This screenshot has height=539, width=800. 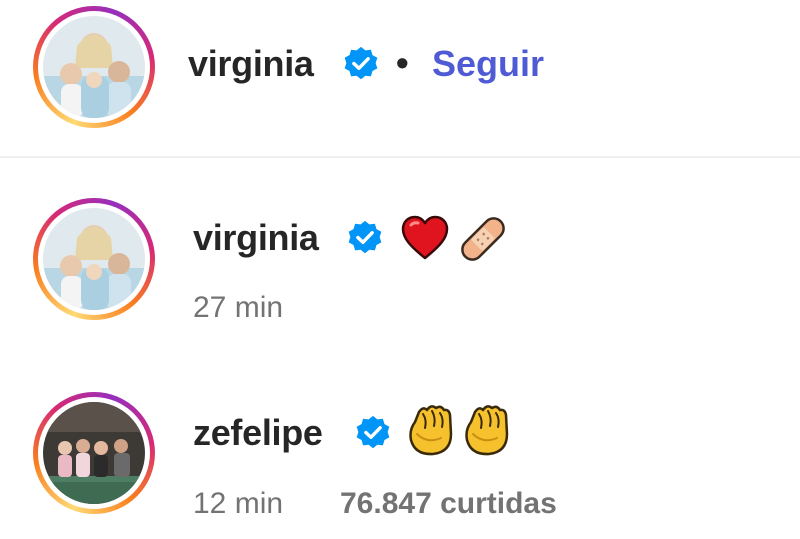 What do you see at coordinates (425, 237) in the screenshot?
I see `red-heart-icon` at bounding box center [425, 237].